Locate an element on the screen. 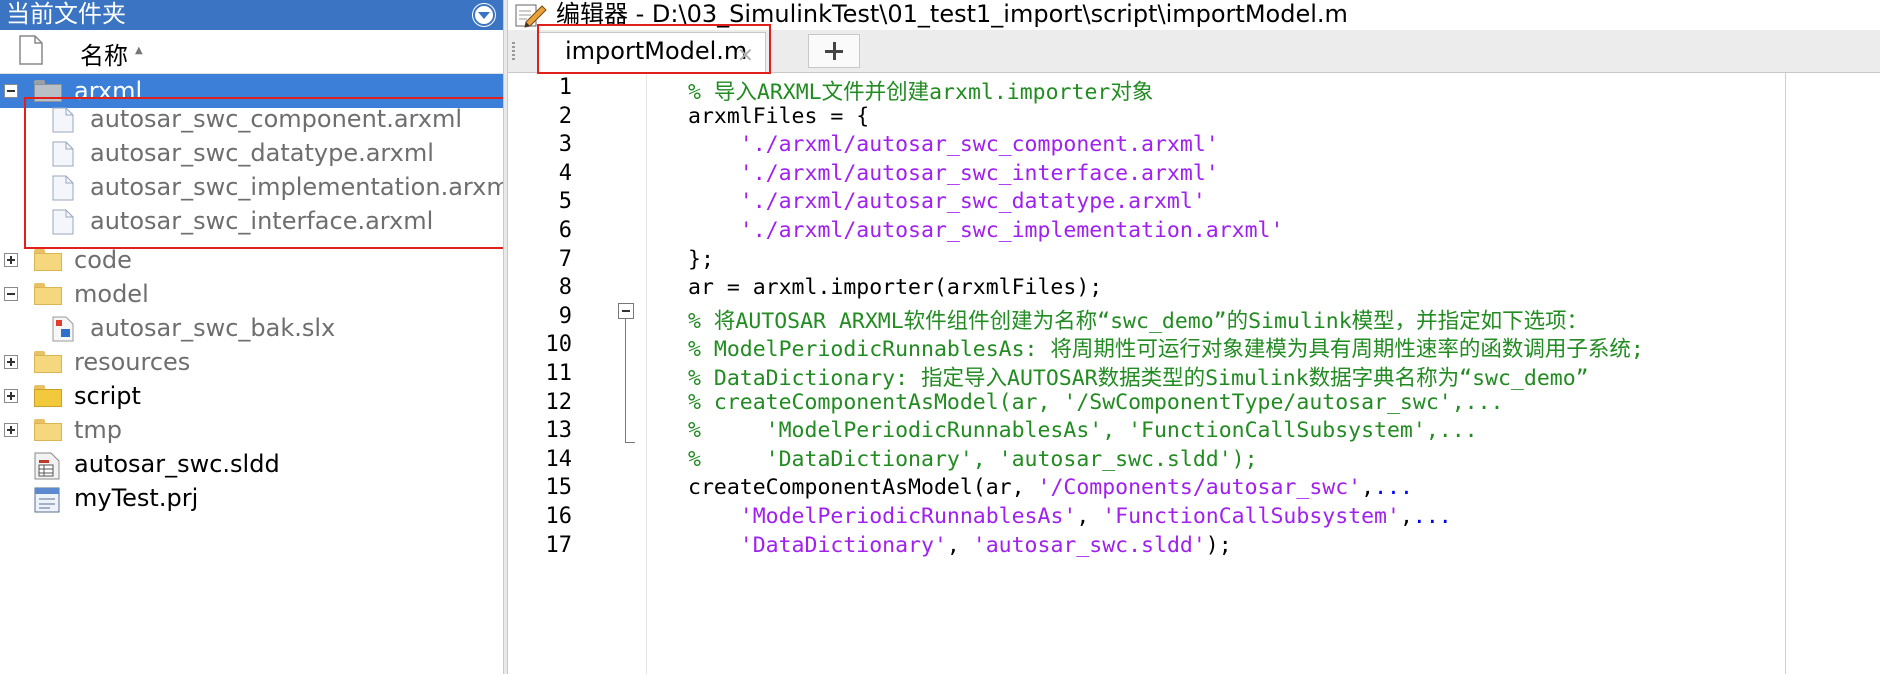 This screenshot has height=674, width=1880. file-row: autosar_swc_bak.slx is located at coordinates (251, 328).